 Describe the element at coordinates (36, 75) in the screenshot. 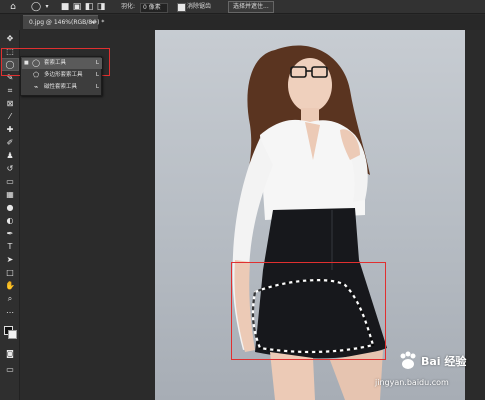

I see `polygonal-lasso-icon: ⬠` at that location.